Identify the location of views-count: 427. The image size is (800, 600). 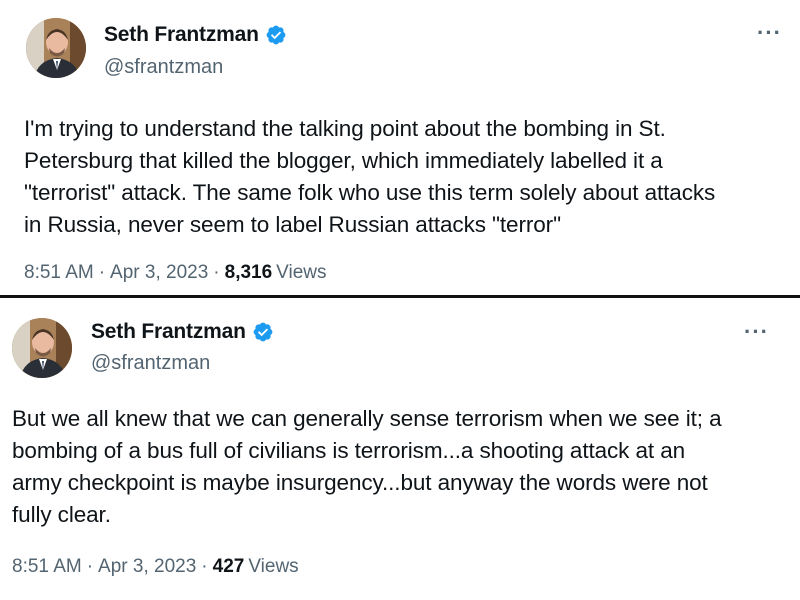
(228, 566).